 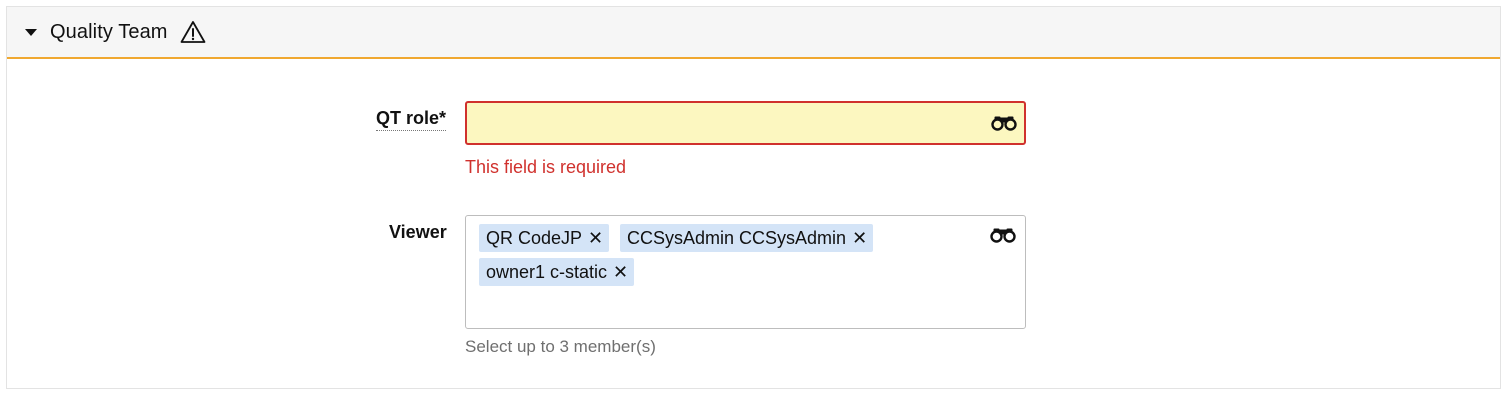 I want to click on viewer-tag: QR CodeJP ✕, so click(x=544, y=238).